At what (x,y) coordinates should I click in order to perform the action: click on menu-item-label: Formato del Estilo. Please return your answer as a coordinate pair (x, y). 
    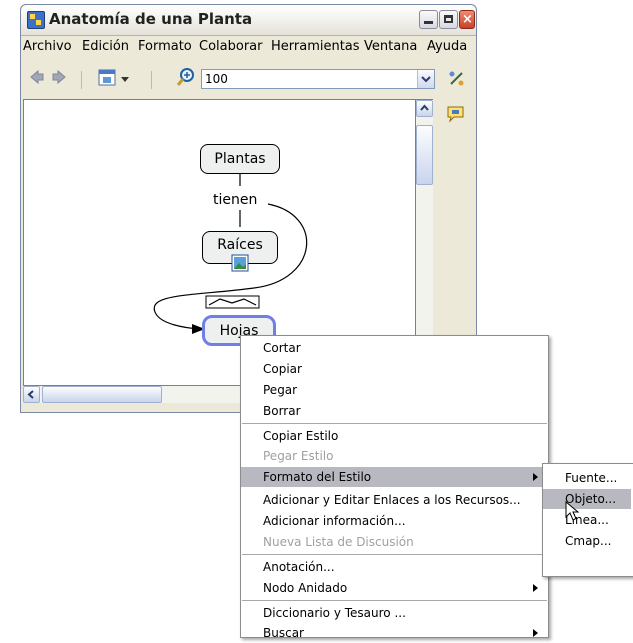
    Looking at the image, I should click on (317, 477).